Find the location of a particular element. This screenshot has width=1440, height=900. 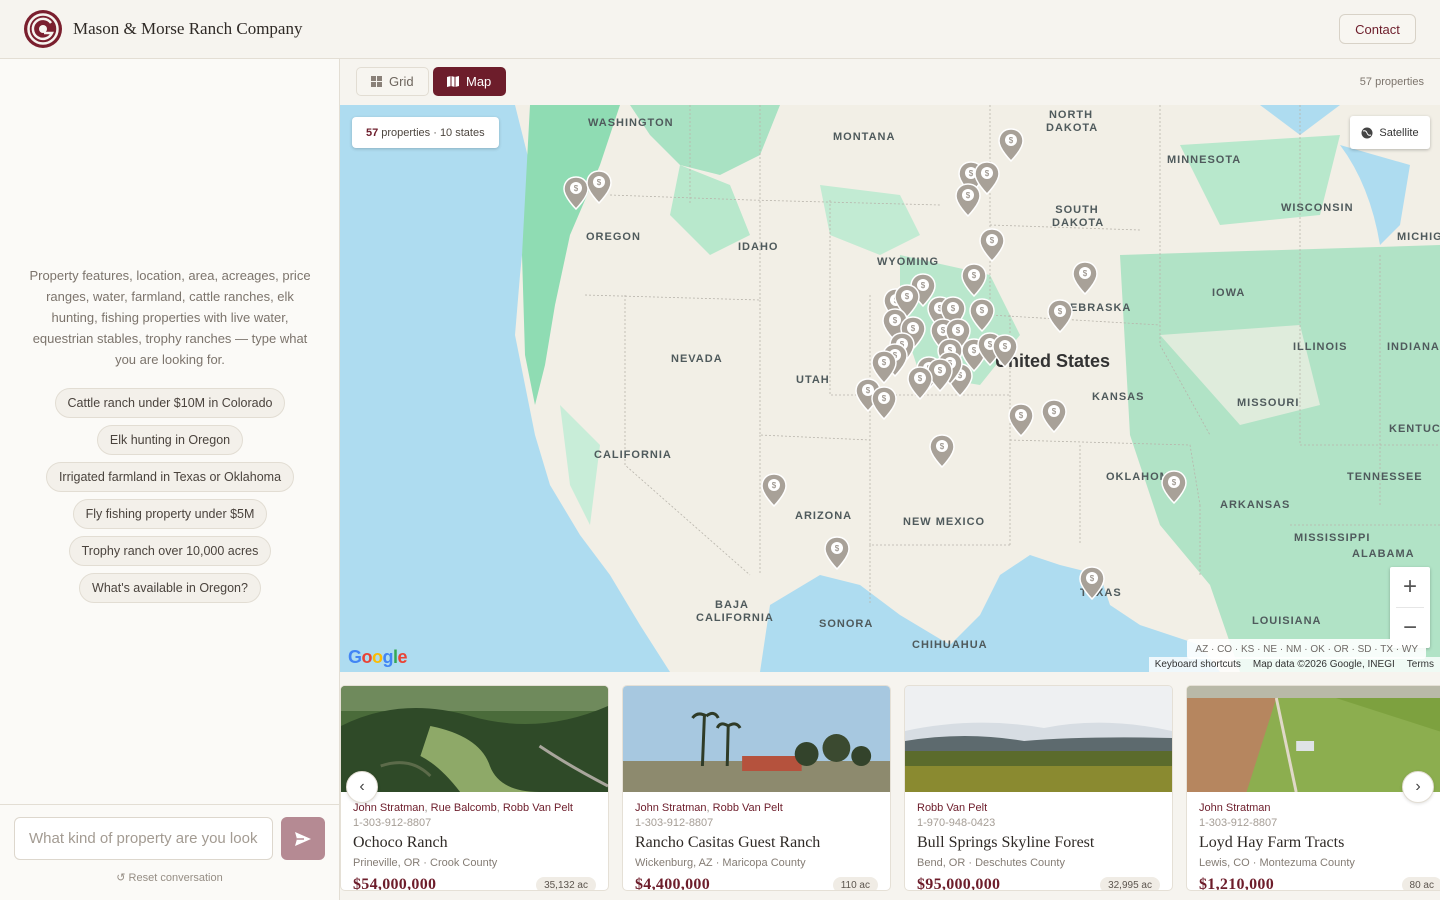

property-title: Loyd Hay Farm Tracts is located at coordinates (1271, 843).